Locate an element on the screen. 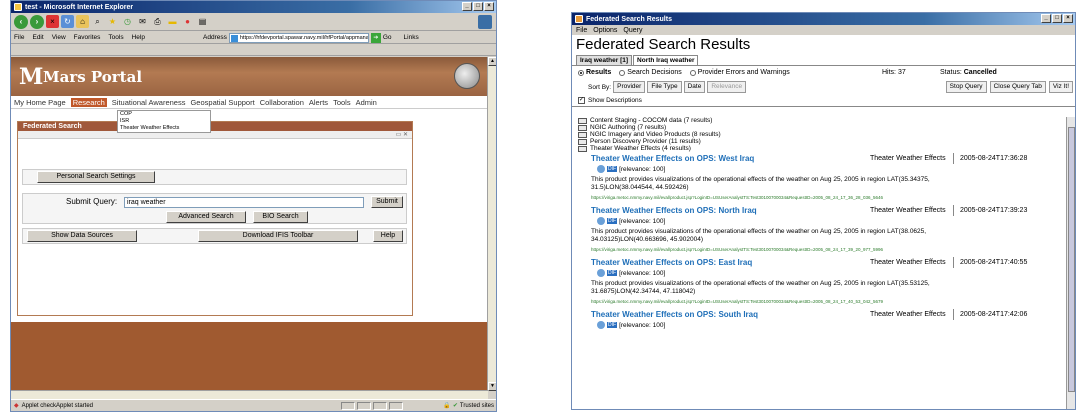 Image resolution: width=1083 pixels, height=412 pixels. folder-item-open: Theater Weather Effects (4 results) is located at coordinates (819, 148).